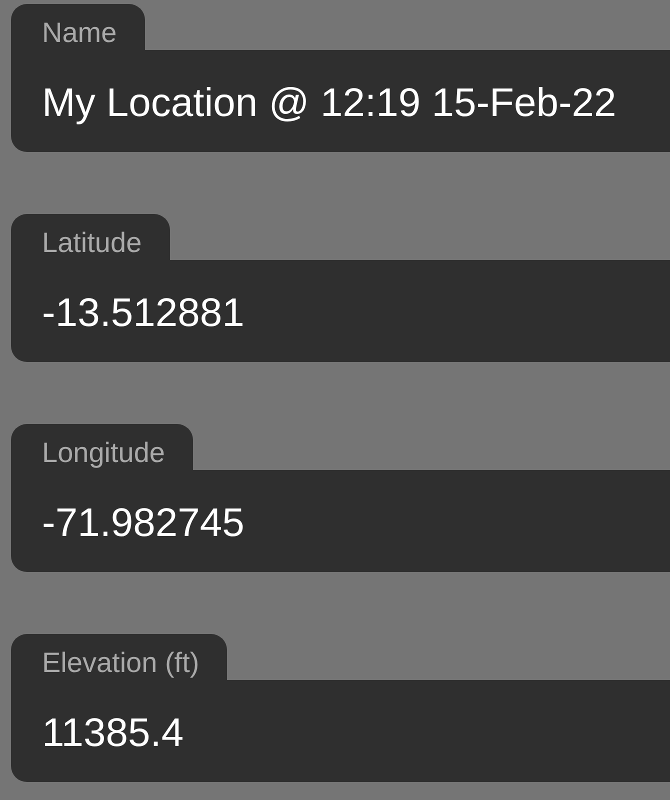  I want to click on text-field: -13.512881, so click(340, 311).